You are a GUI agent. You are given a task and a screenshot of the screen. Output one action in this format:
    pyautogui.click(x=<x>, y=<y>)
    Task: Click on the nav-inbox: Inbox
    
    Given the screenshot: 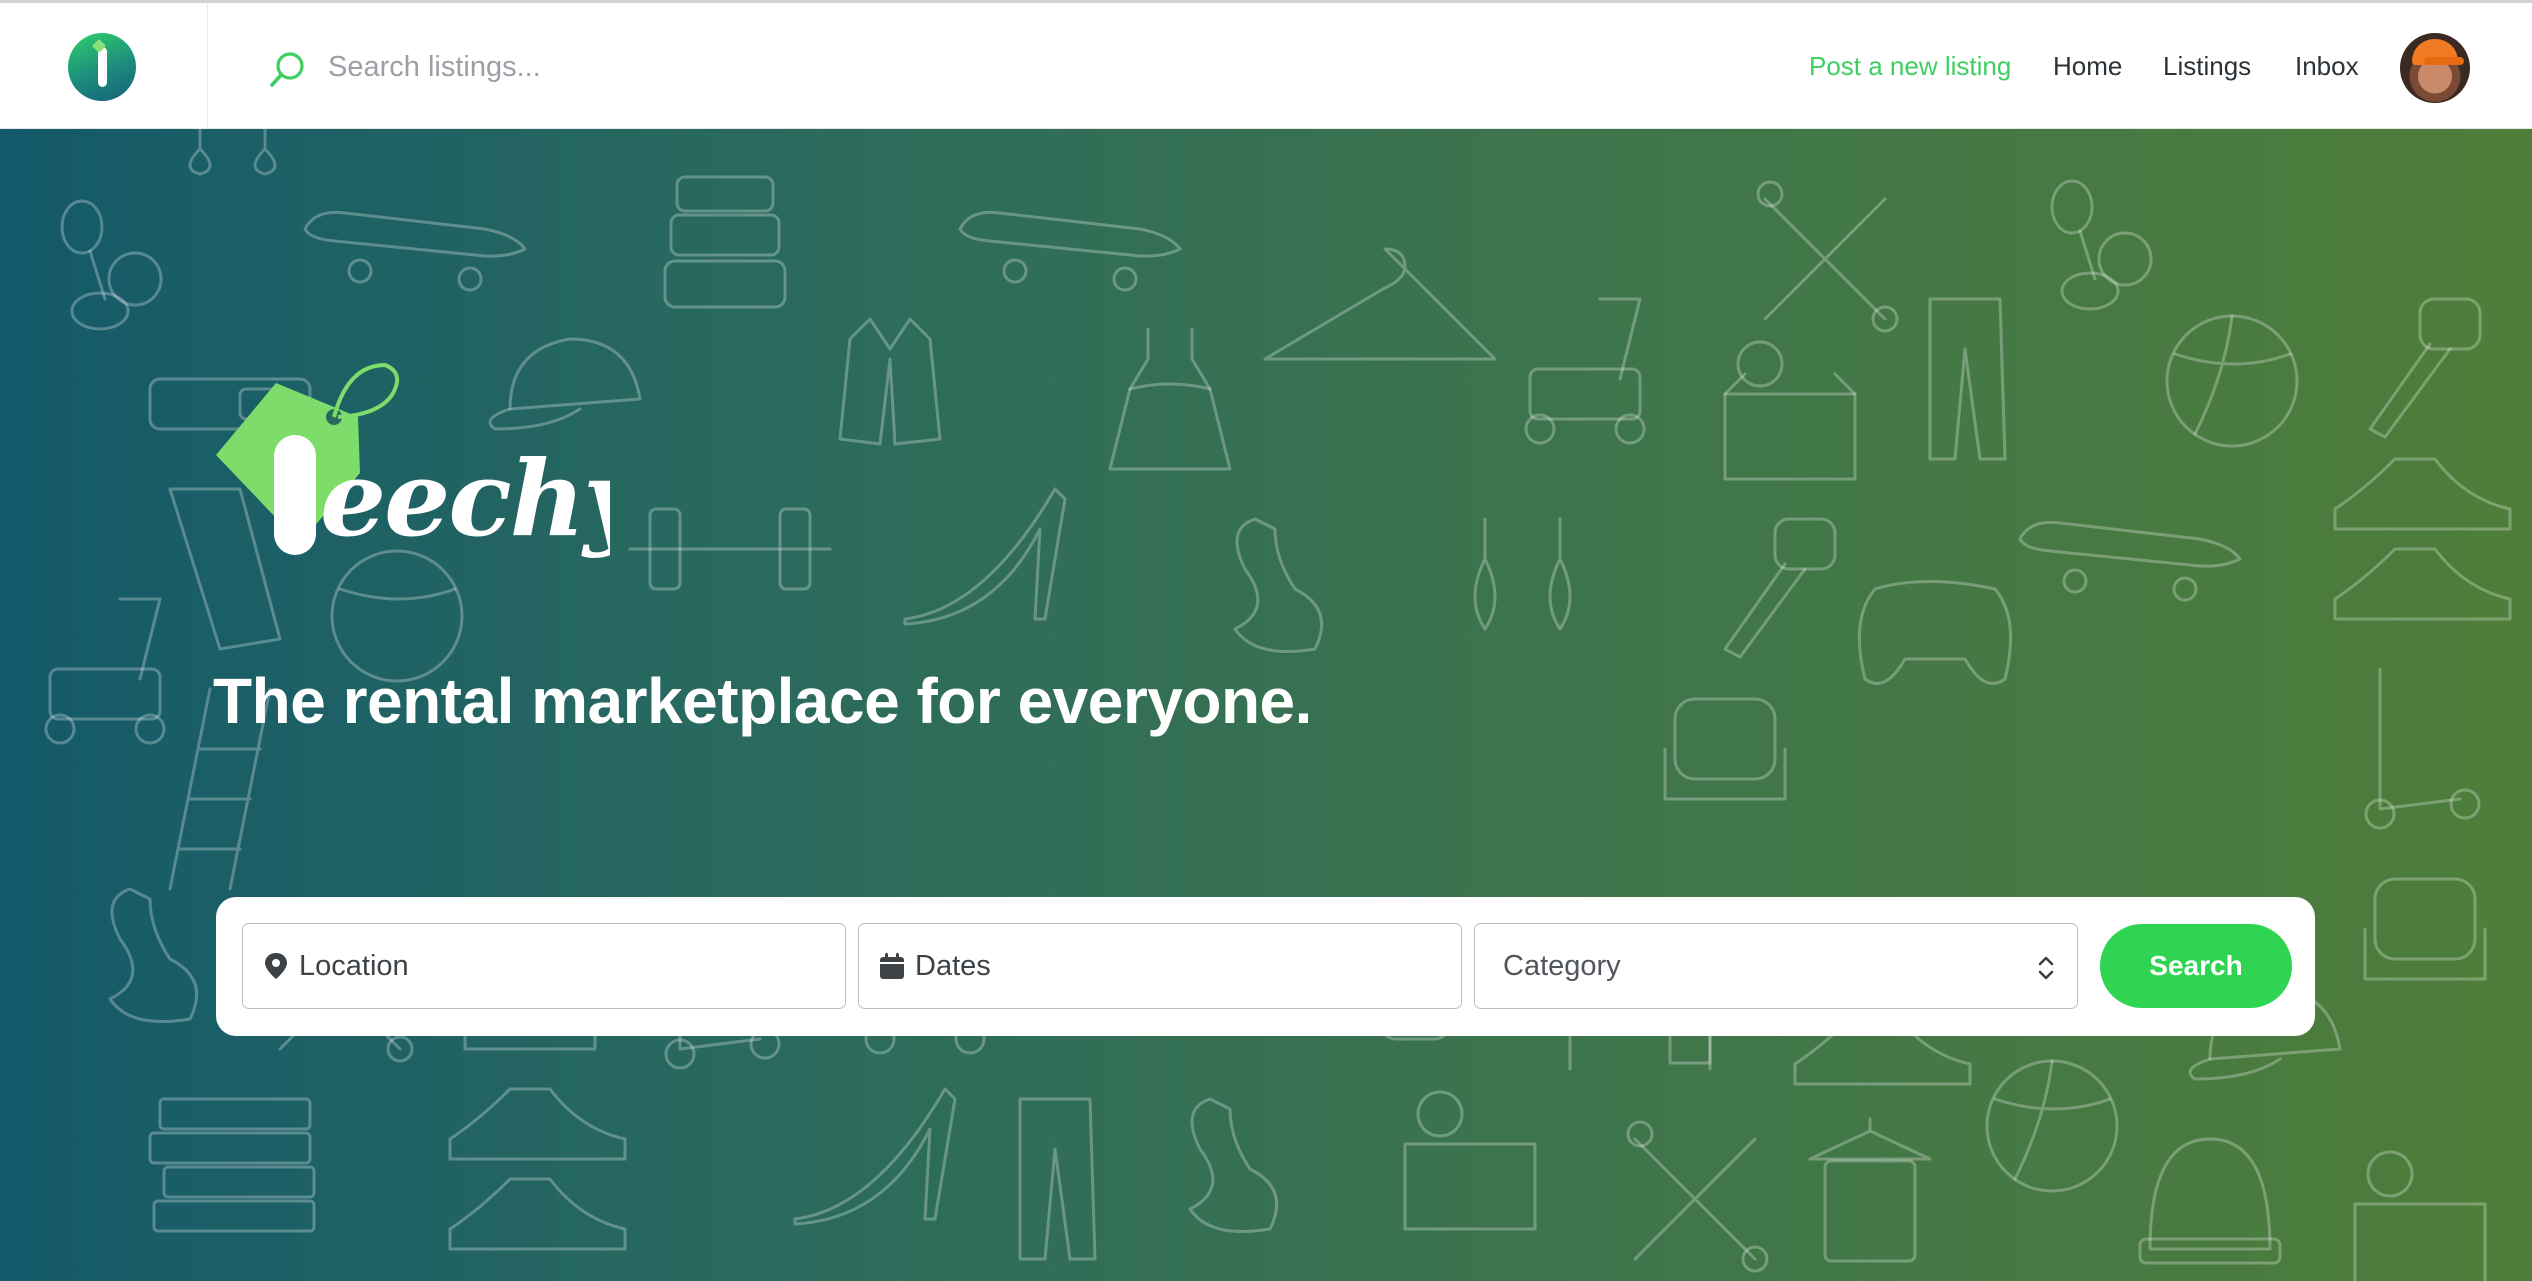 What is the action you would take?
    pyautogui.click(x=2327, y=66)
    